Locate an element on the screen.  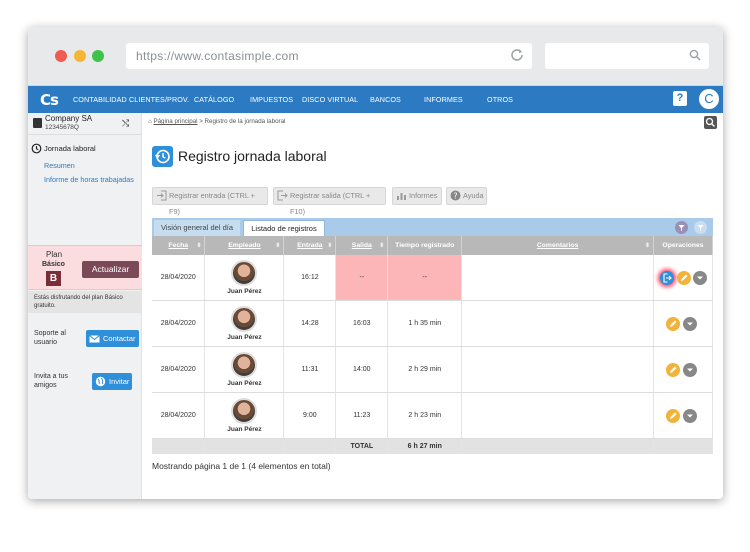
register-entry-label: Registrar entrada (CTRL + F9) is located at coordinates (212, 203).